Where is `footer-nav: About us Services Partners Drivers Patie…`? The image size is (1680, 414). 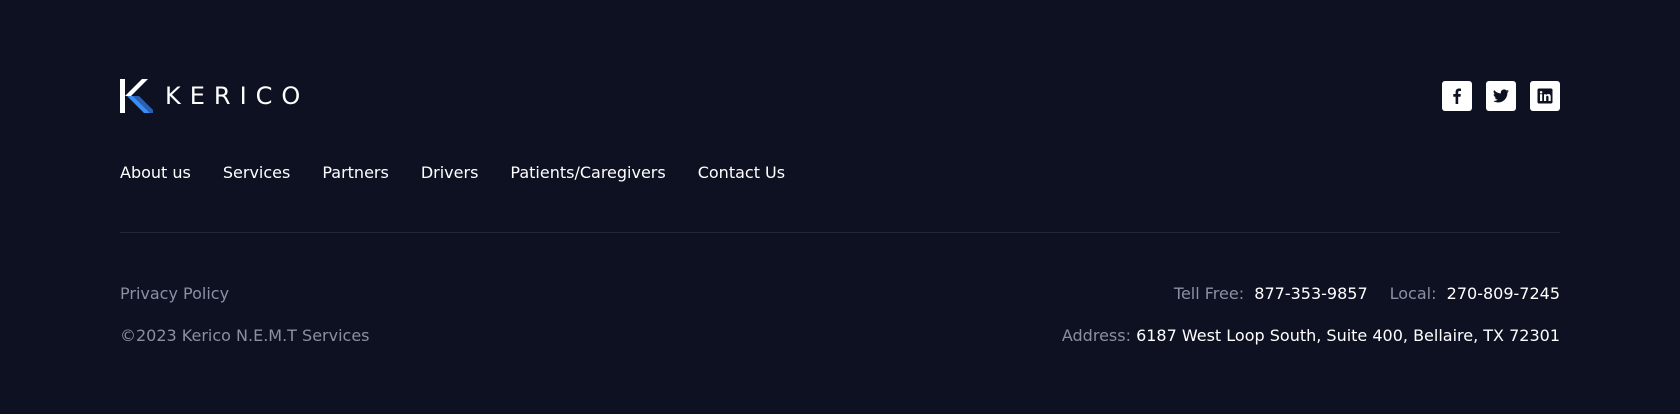
footer-nav: About us Services Partners Drivers Patie… is located at coordinates (452, 173).